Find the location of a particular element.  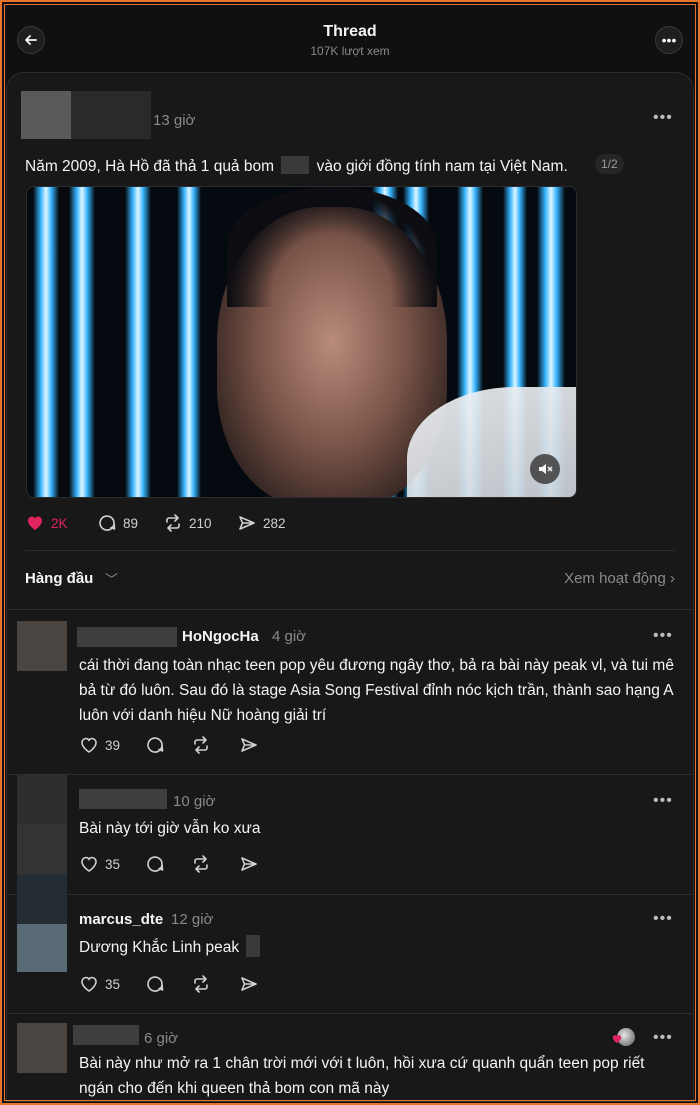

post-actions: 2K 89 210 282 is located at coordinates (225, 527).